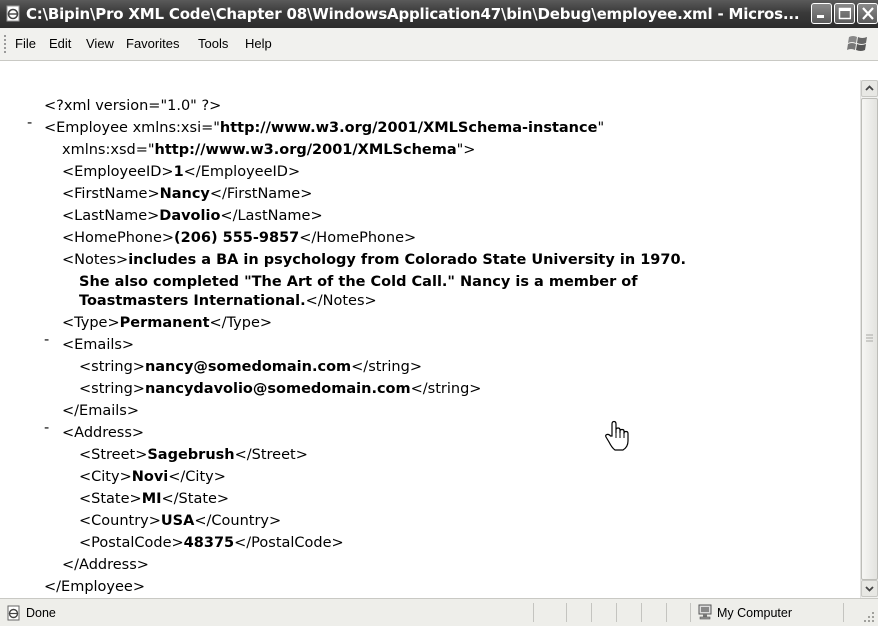  Describe the element at coordinates (213, 43) in the screenshot. I see `menu-tools: Tools` at that location.